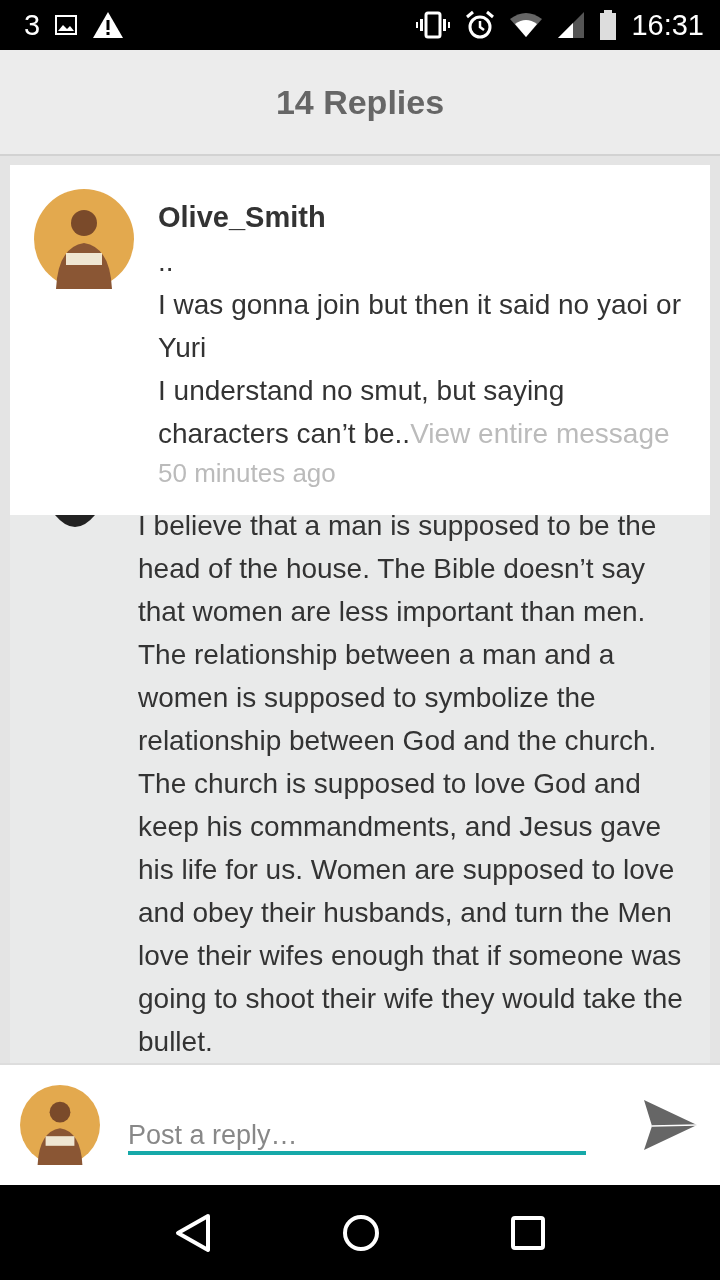 The height and width of the screenshot is (1280, 720). I want to click on signal-icon, so click(571, 25).